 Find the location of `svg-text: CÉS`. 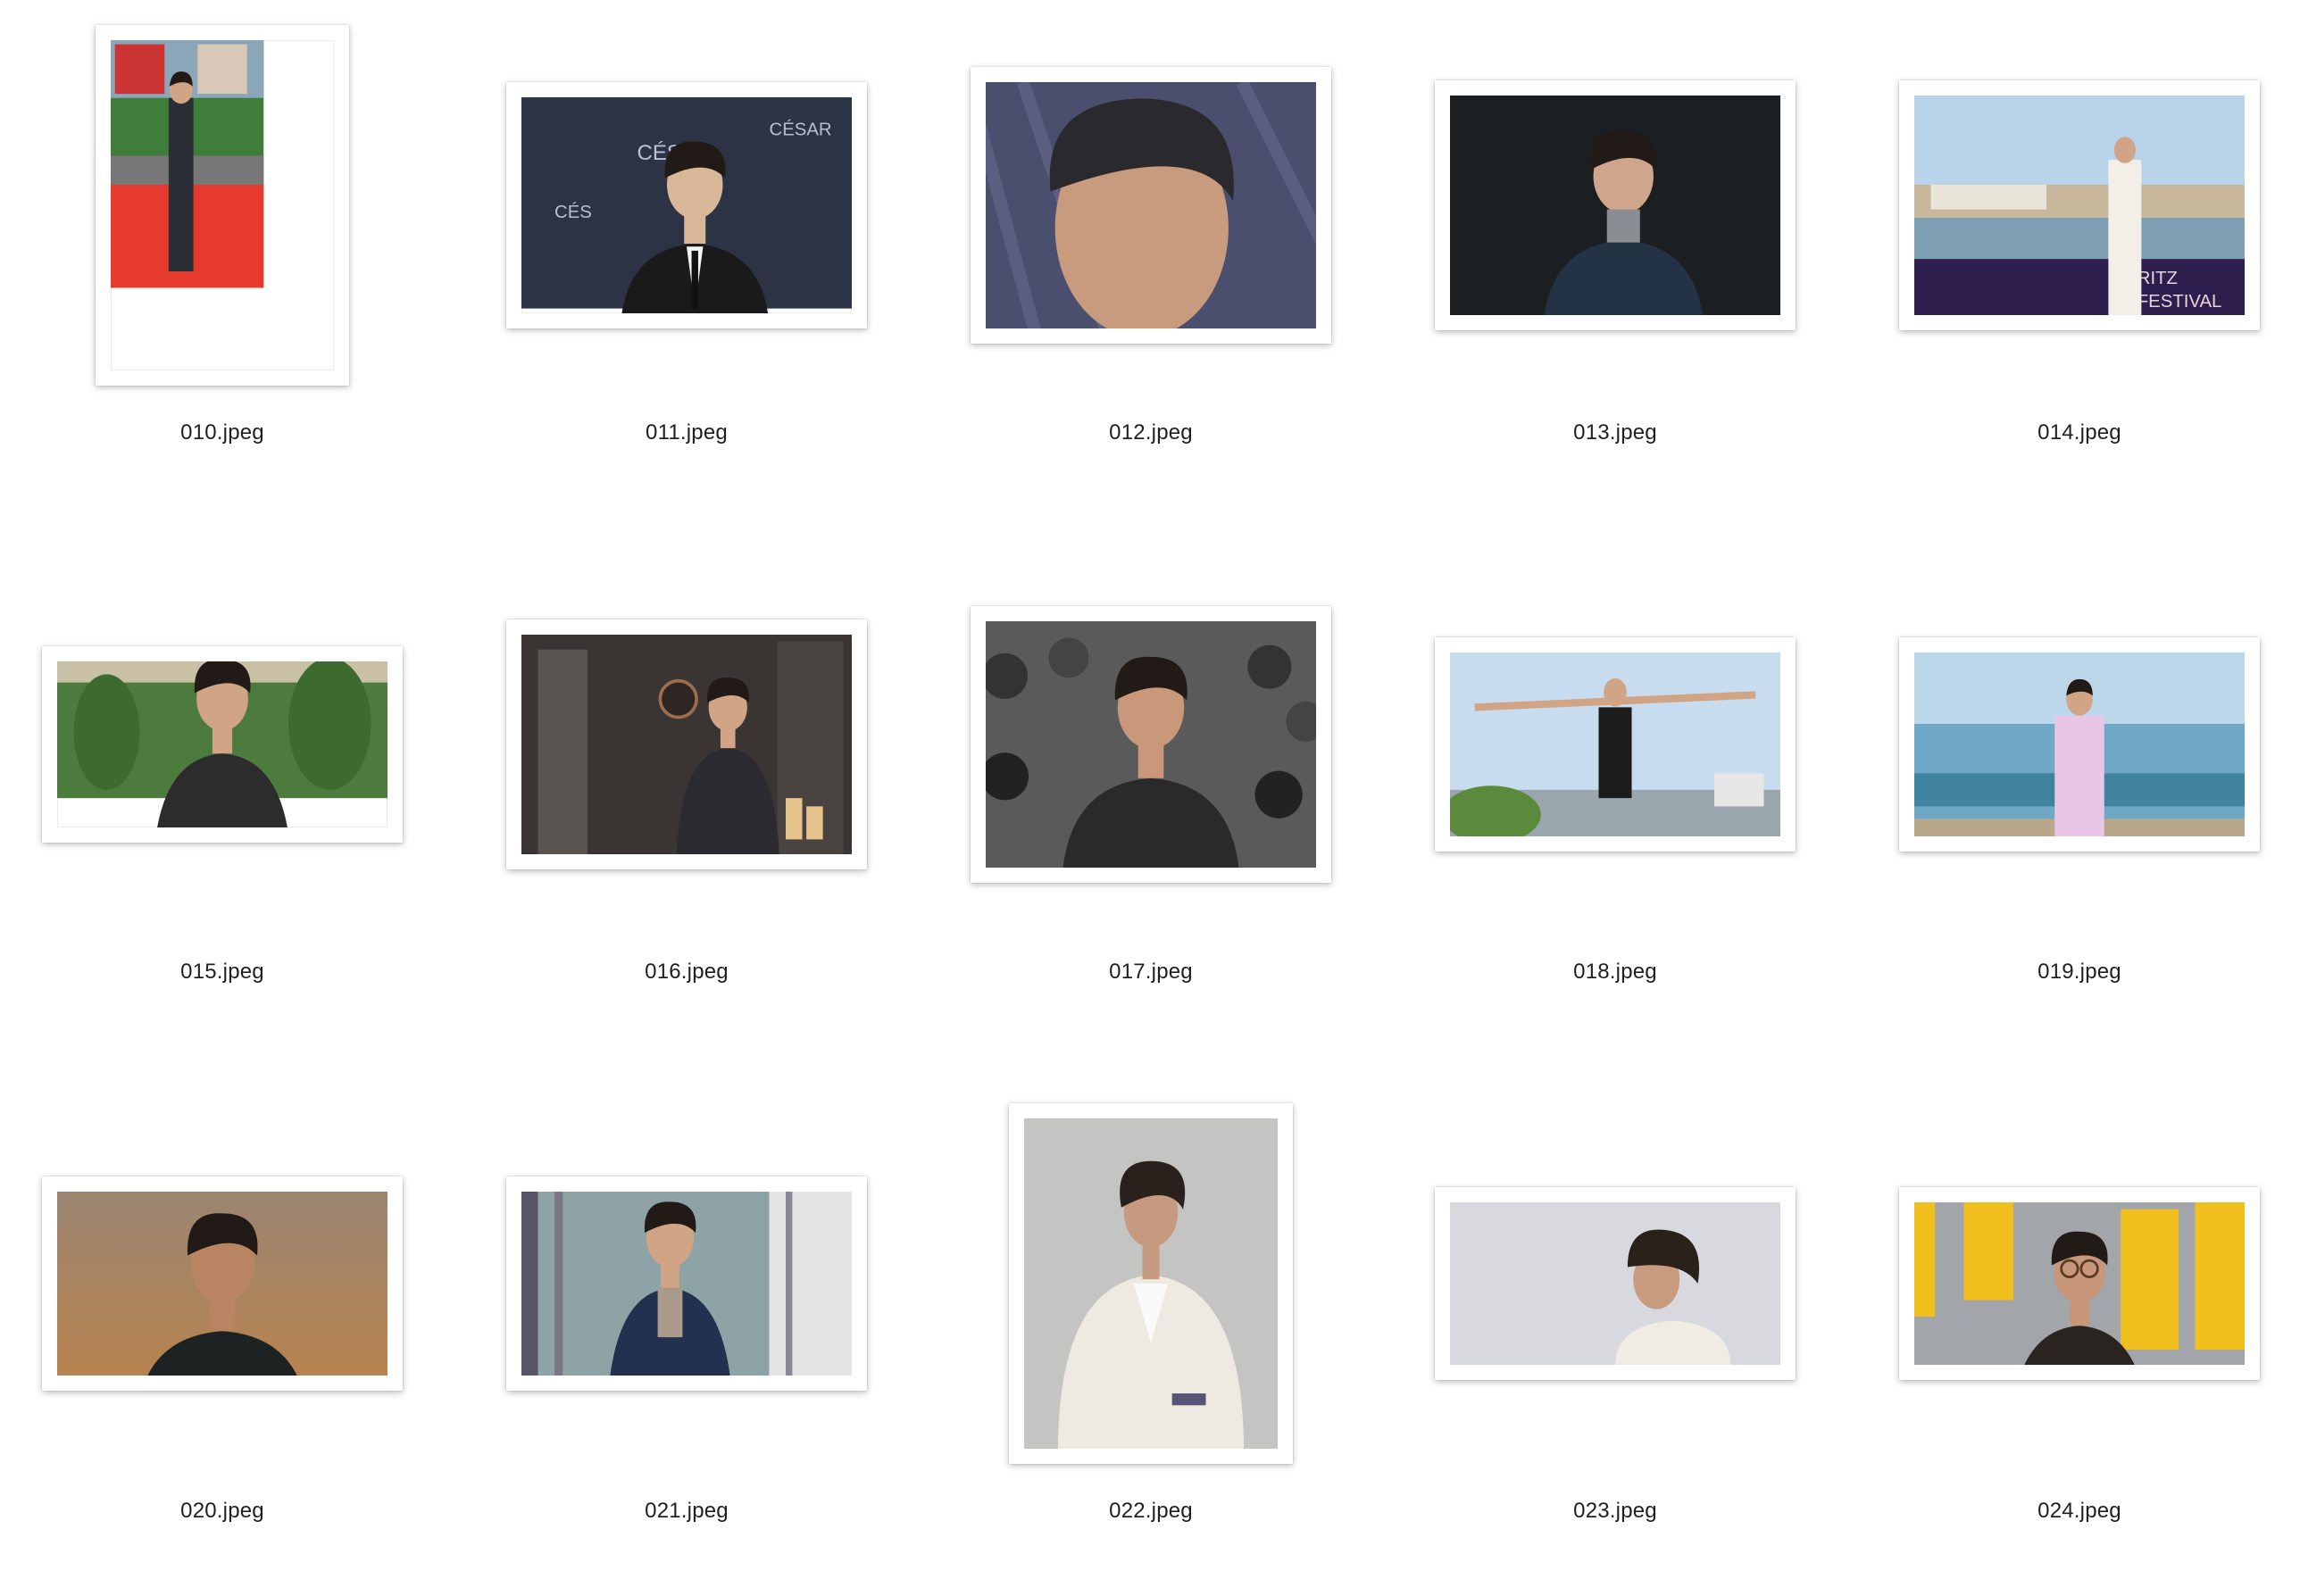

svg-text: CÉS is located at coordinates (573, 212).